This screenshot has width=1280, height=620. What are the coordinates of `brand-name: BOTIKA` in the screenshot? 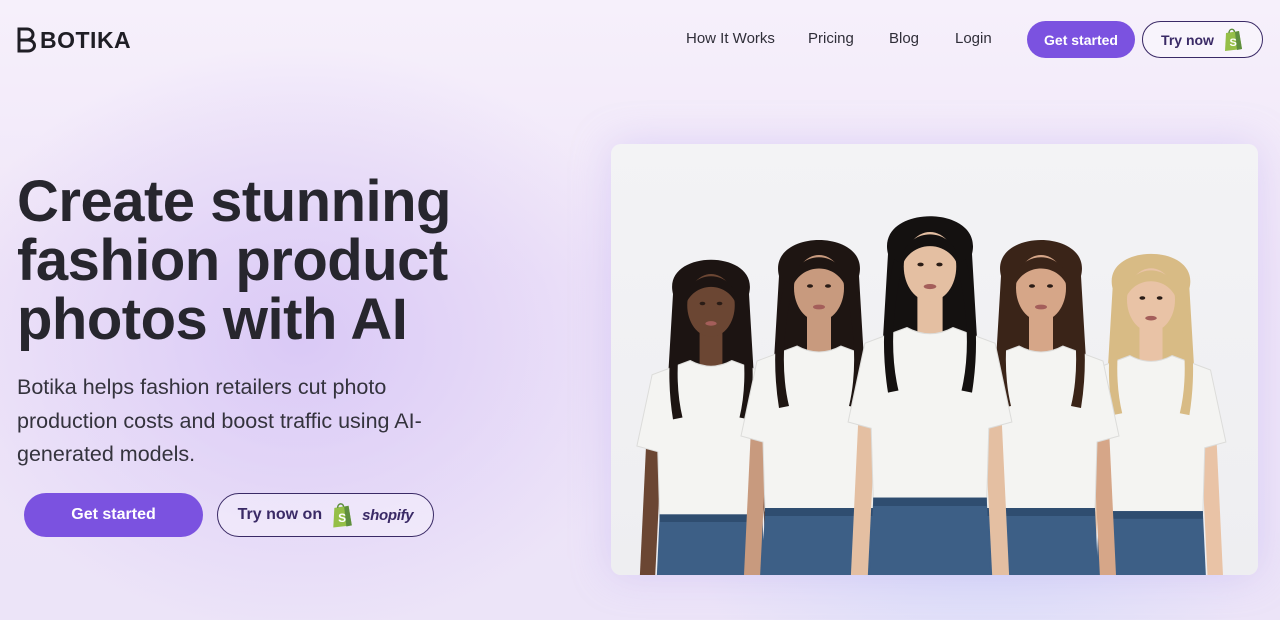 It's located at (86, 39).